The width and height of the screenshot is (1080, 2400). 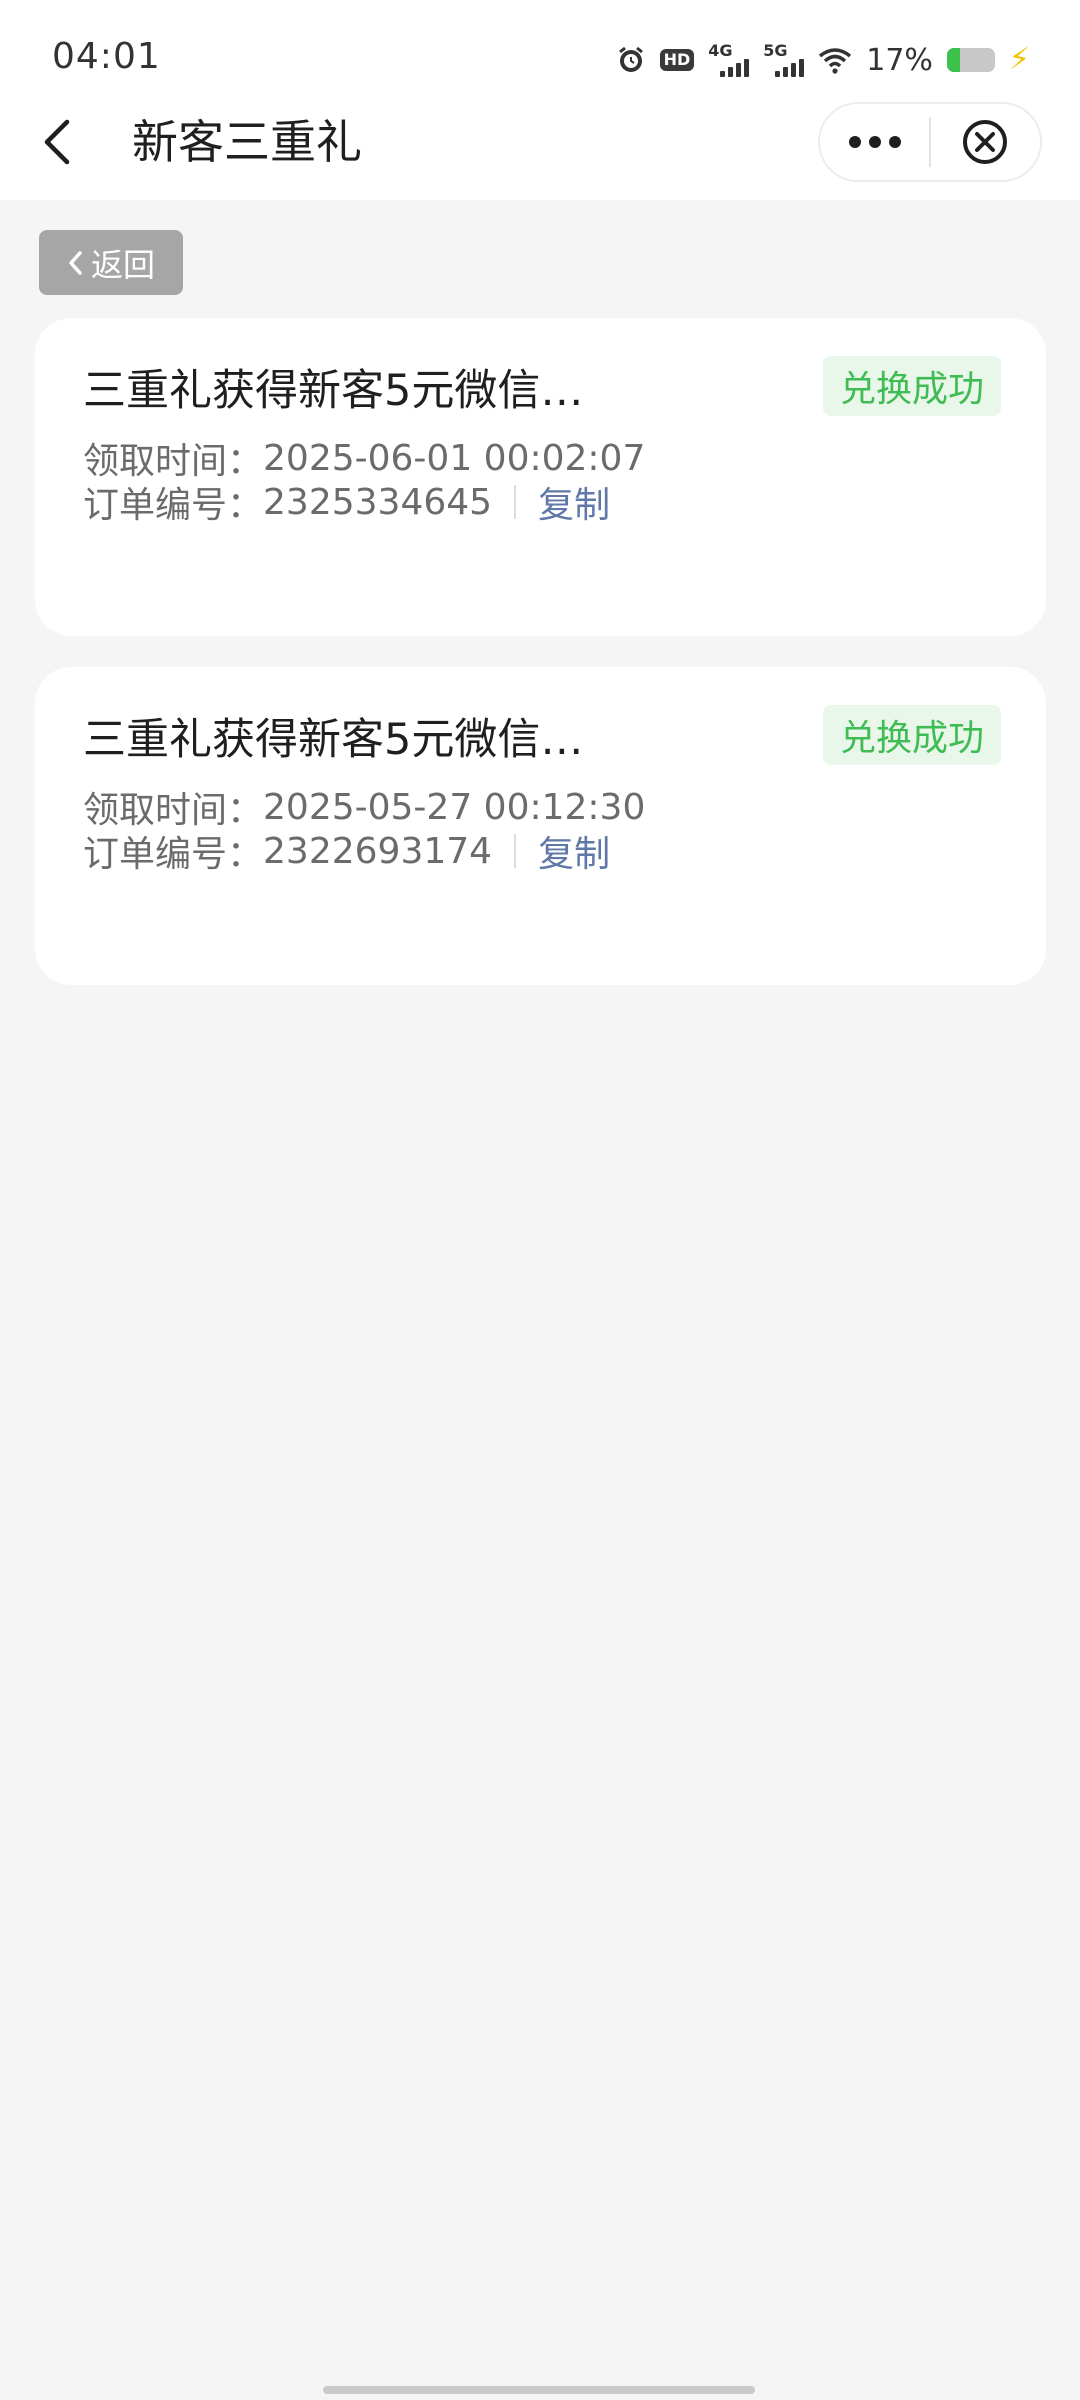 I want to click on status-time: 04:01, so click(x=106, y=56).